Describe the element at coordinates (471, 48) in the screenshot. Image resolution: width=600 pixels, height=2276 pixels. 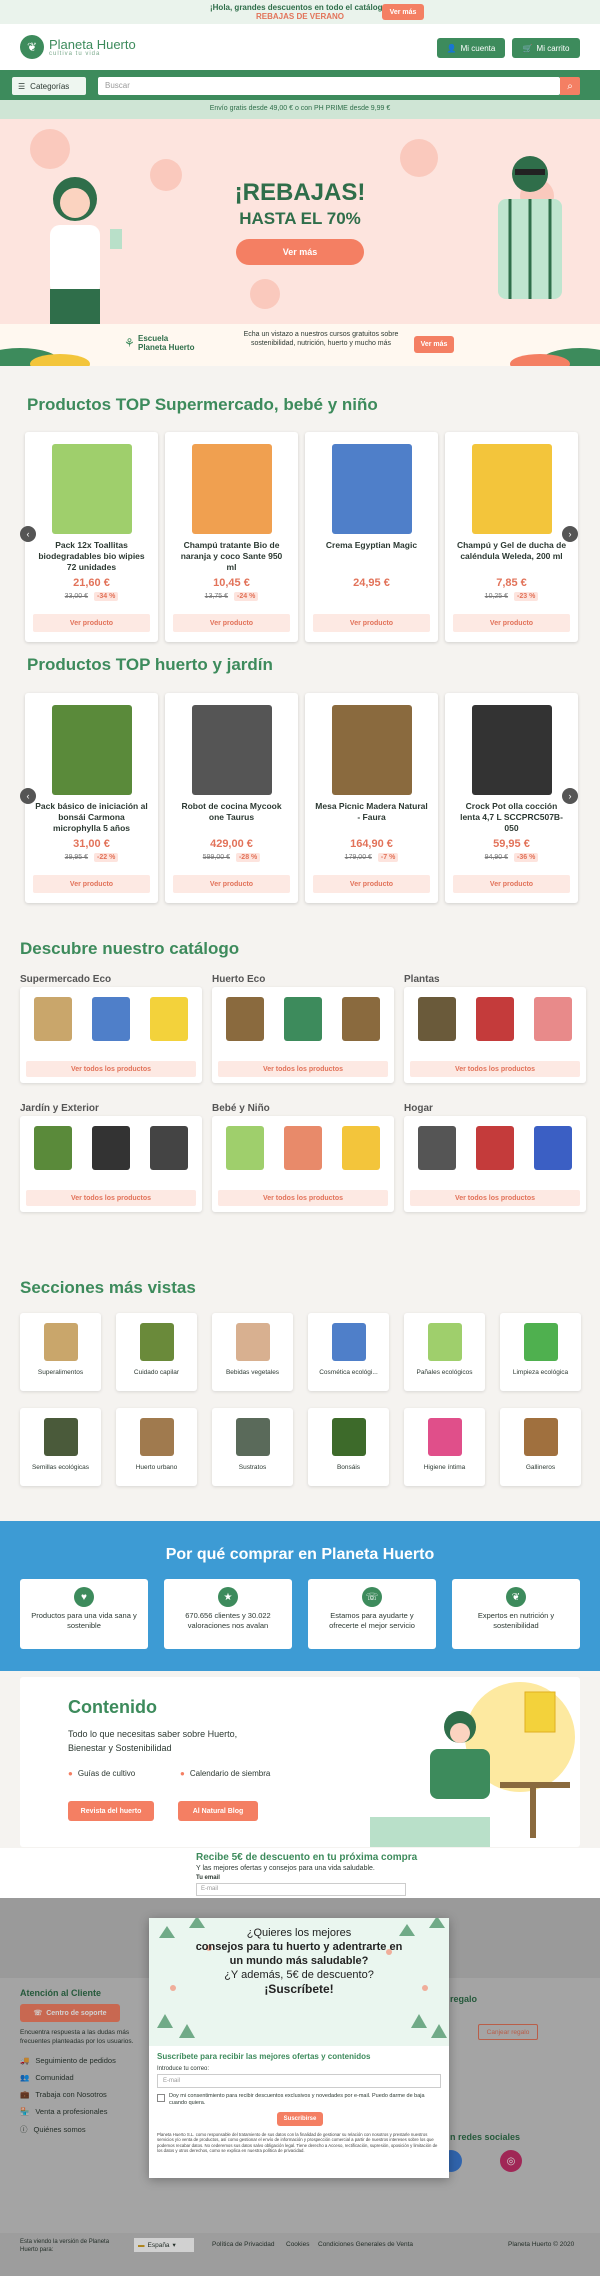
I see `account-button: 👤 Mi cuenta` at that location.